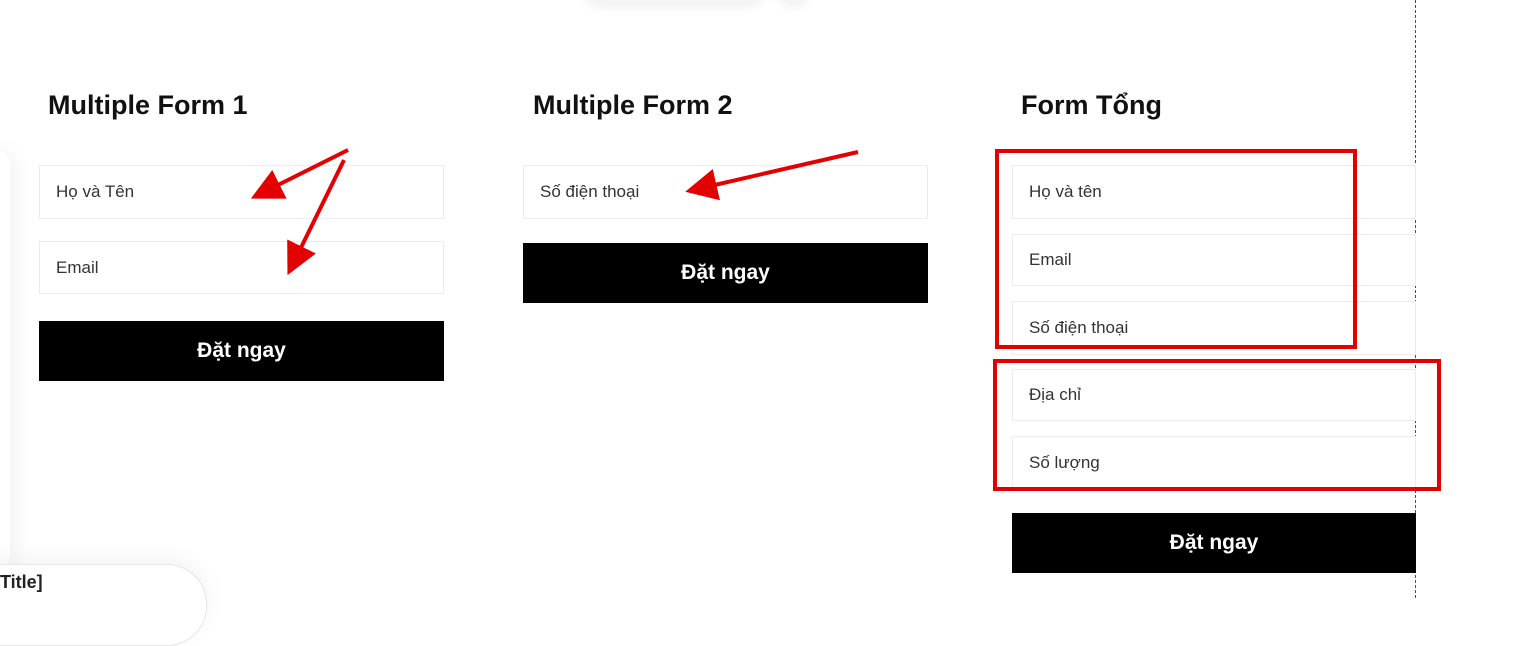 This screenshot has width=1534, height=646. What do you see at coordinates (1091, 105) in the screenshot?
I see `form-total-title: Form Tổng` at bounding box center [1091, 105].